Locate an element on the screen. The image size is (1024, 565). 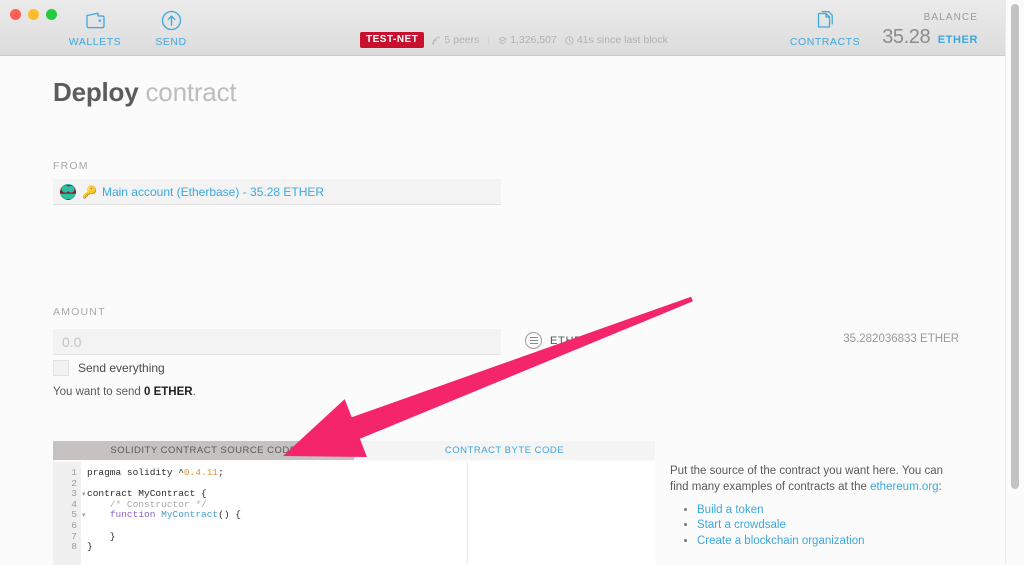
send-everything-label: Send everything is located at coordinates (121, 368).